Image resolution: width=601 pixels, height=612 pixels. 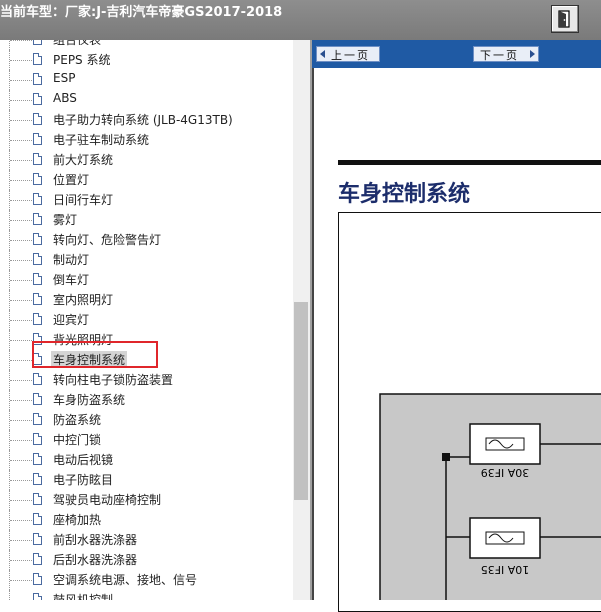 What do you see at coordinates (505, 472) in the screenshot?
I see `fuse-1-label: 30A IF39` at bounding box center [505, 472].